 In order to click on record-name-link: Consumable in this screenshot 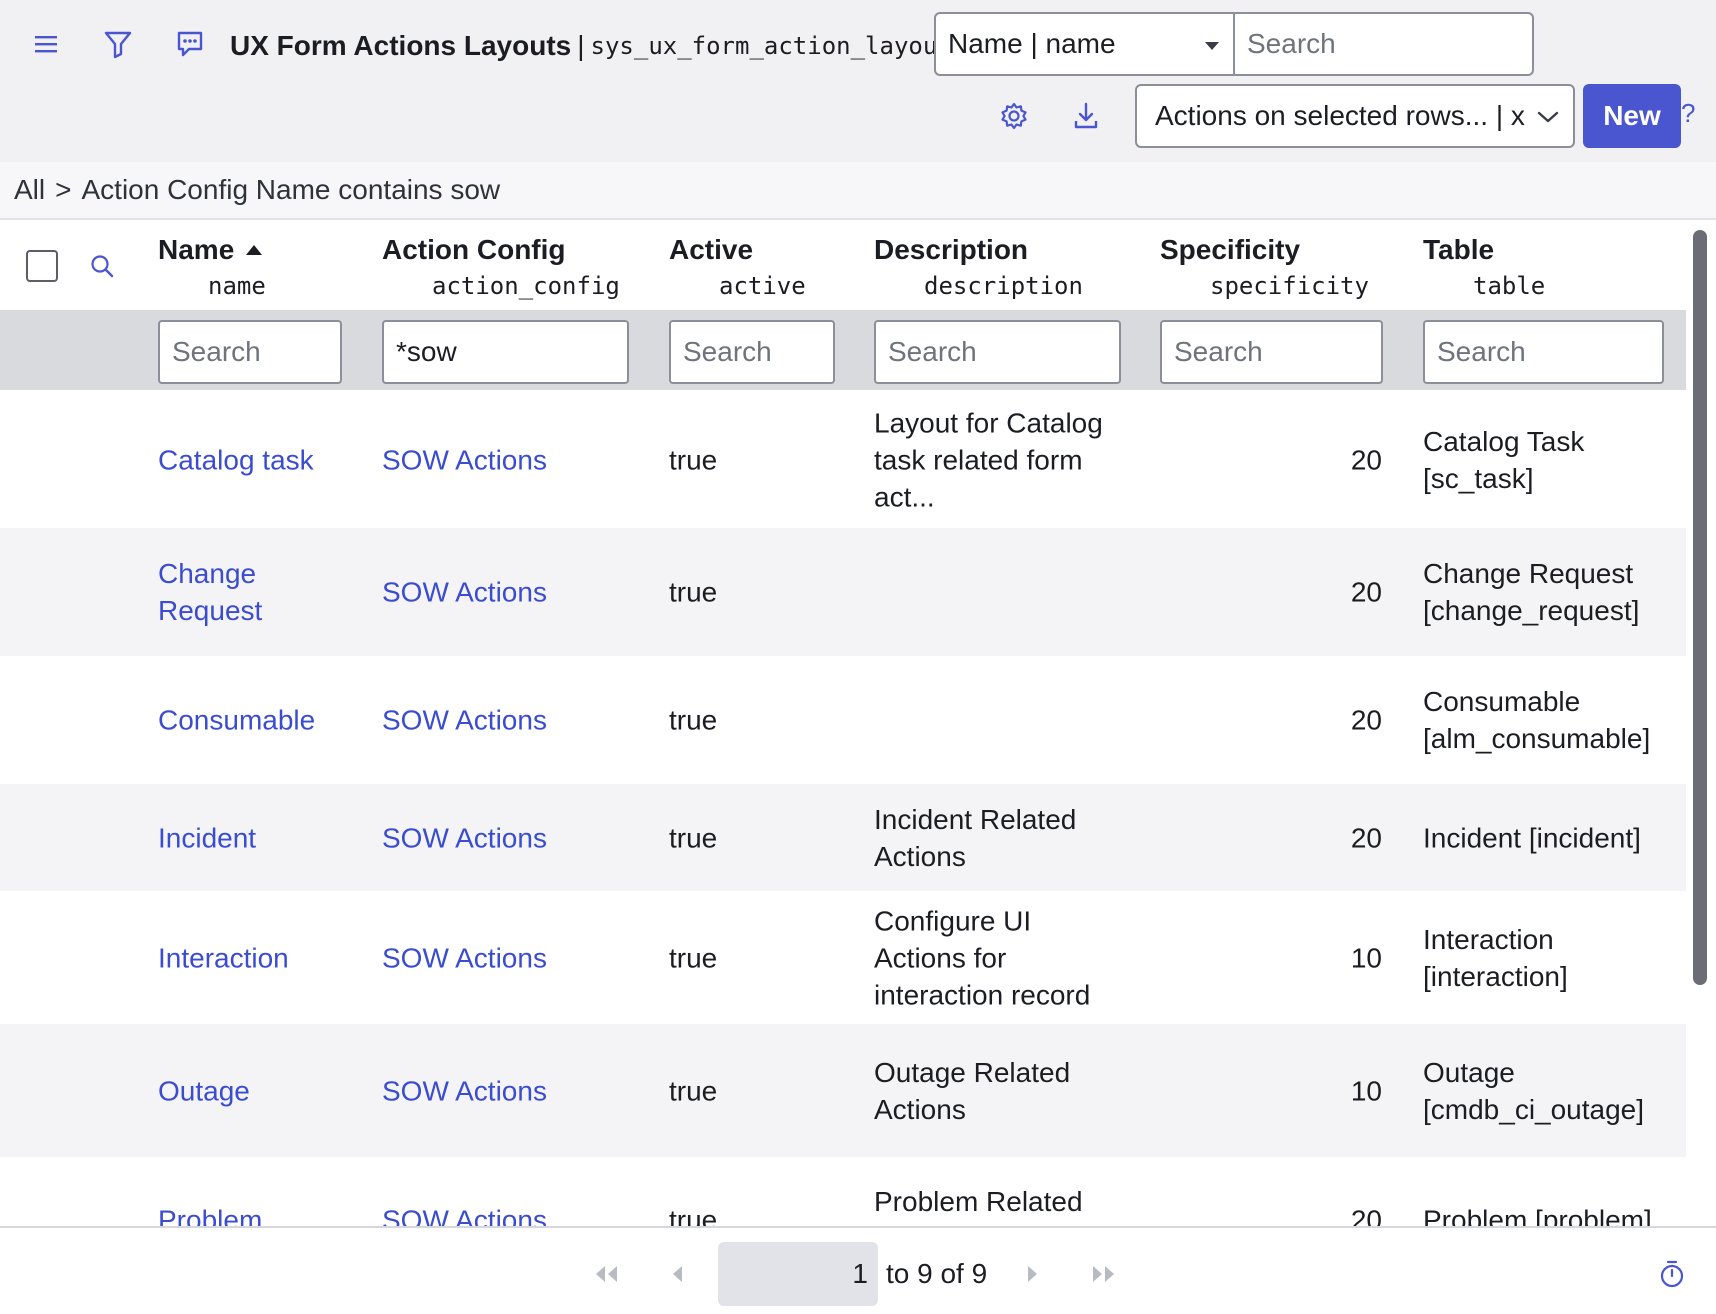, I will do `click(236, 720)`.